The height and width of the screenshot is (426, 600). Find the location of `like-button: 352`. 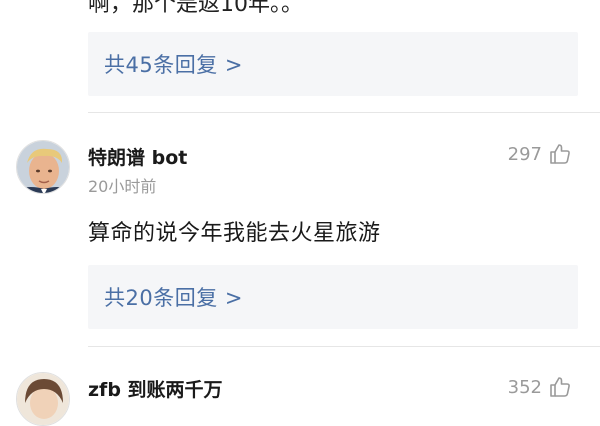

like-button: 352 is located at coordinates (540, 387).